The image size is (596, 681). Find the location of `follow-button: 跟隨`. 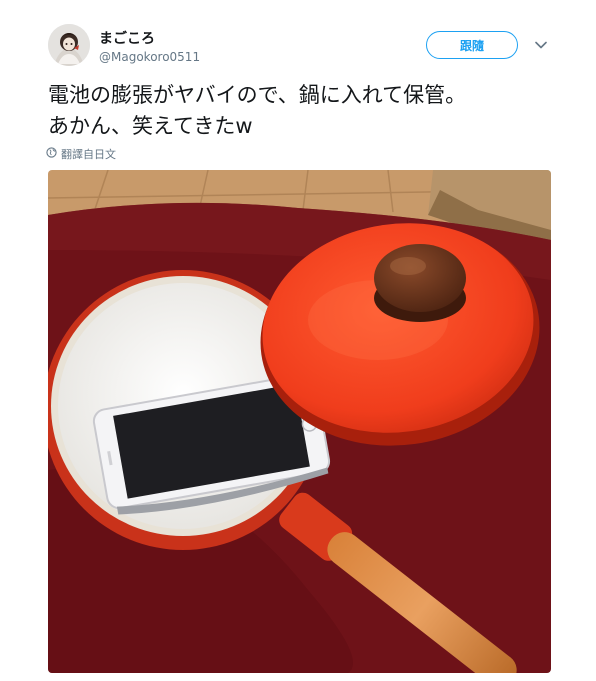

follow-button: 跟隨 is located at coordinates (472, 45).